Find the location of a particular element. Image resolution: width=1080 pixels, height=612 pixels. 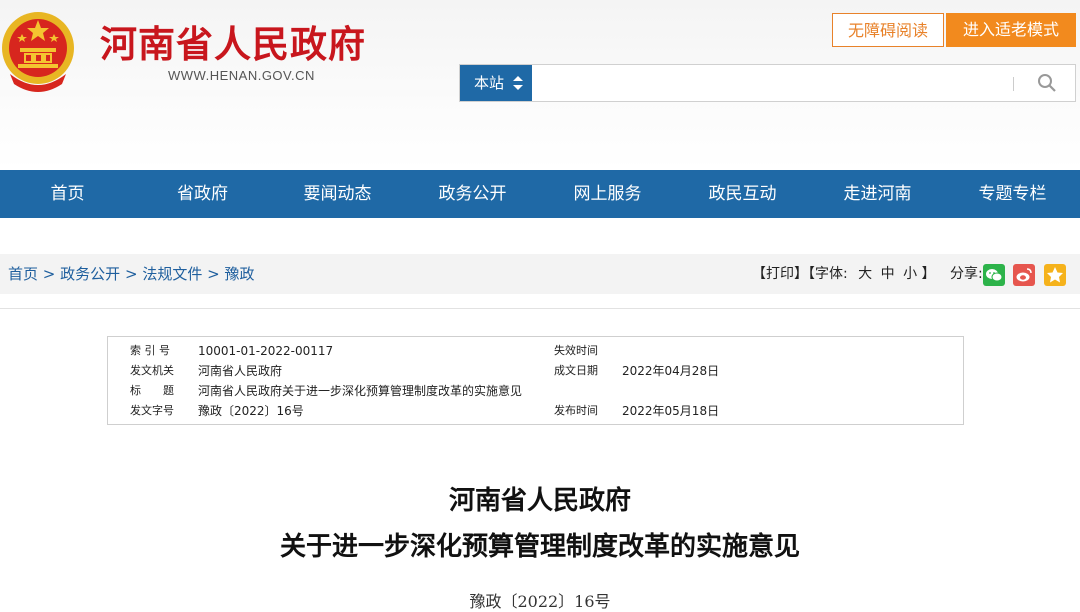

breadcrumb: 首页 > 政务公开 > 法规文件 > 豫政 is located at coordinates (131, 274).